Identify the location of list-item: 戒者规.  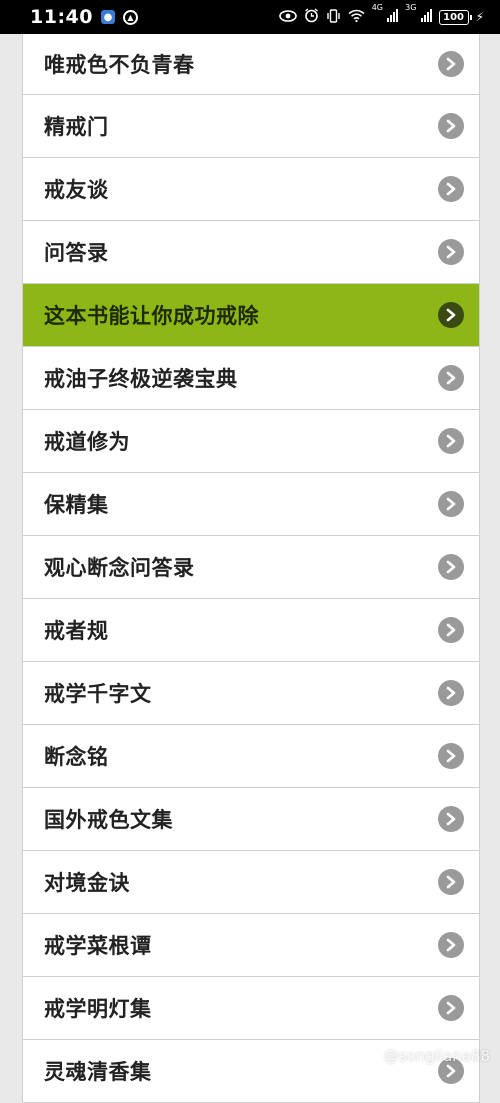
(251, 630).